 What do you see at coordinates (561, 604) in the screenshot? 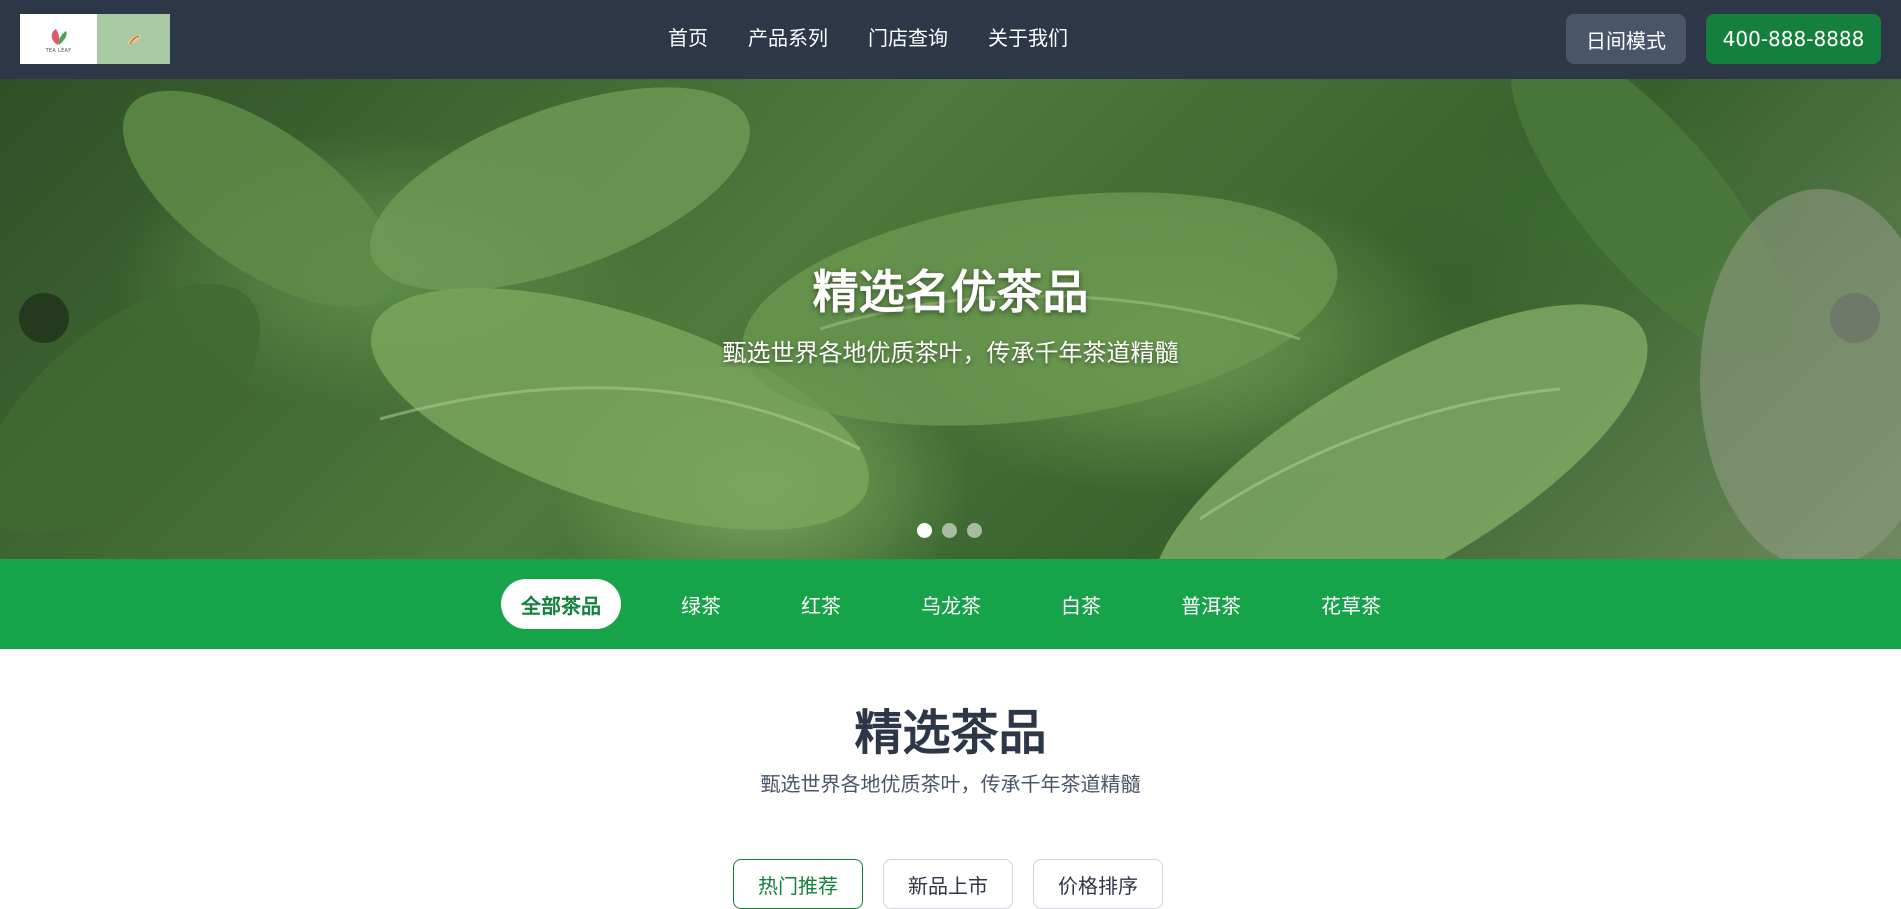
I see `category-all: 全部茶品` at bounding box center [561, 604].